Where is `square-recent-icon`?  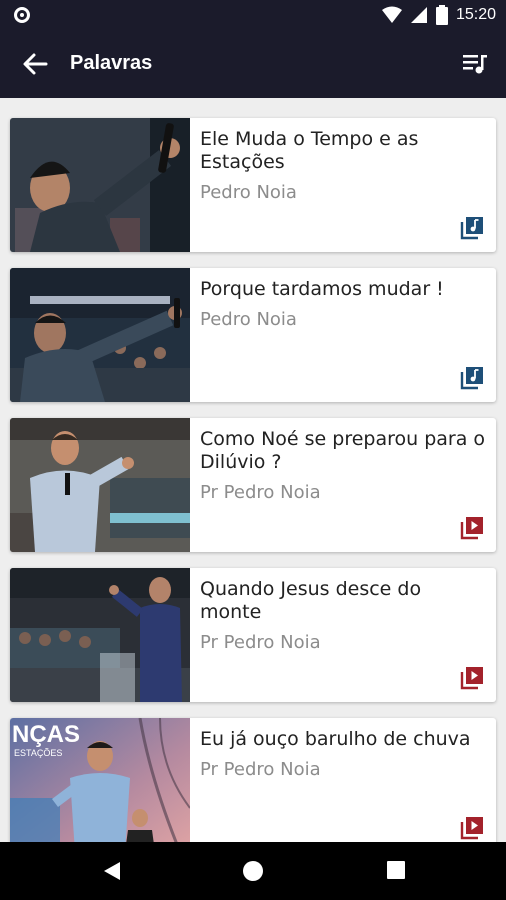
square-recent-icon is located at coordinates (396, 870).